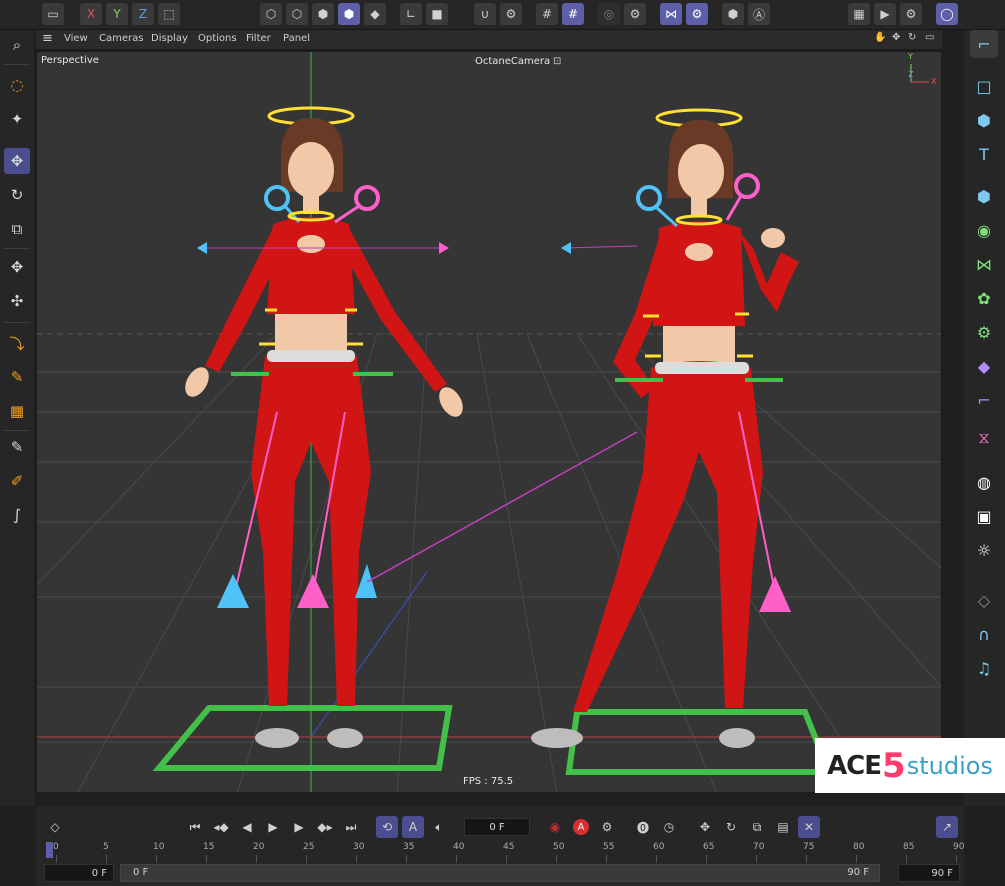 The image size is (1005, 886). Describe the element at coordinates (217, 38) in the screenshot. I see `menu-options: Options` at that location.